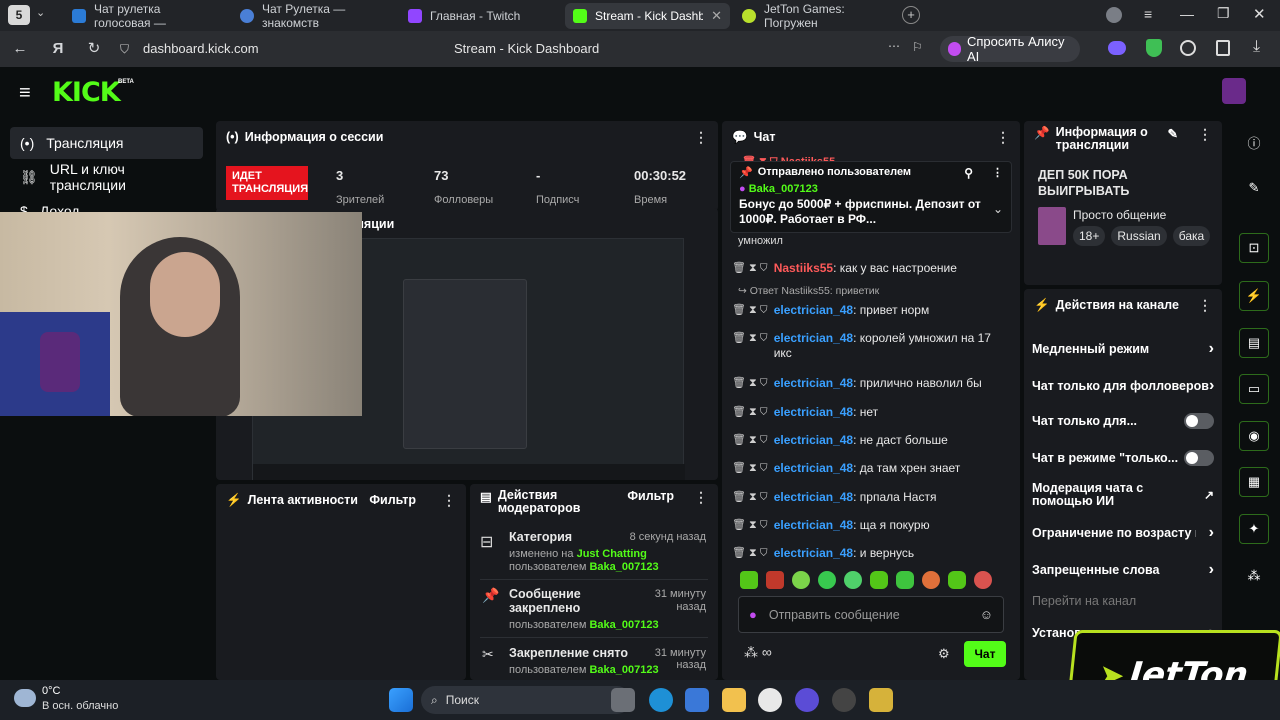 This screenshot has height=720, width=1280. Describe the element at coordinates (1234, 91) in the screenshot. I see `avatar` at that location.